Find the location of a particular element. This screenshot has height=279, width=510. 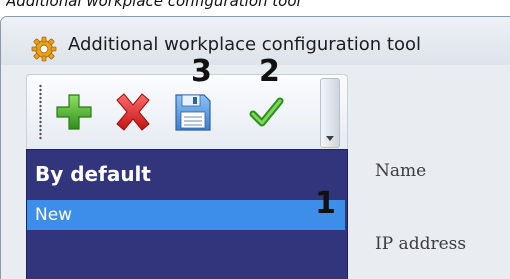

list-item-new: New is located at coordinates (186, 215).